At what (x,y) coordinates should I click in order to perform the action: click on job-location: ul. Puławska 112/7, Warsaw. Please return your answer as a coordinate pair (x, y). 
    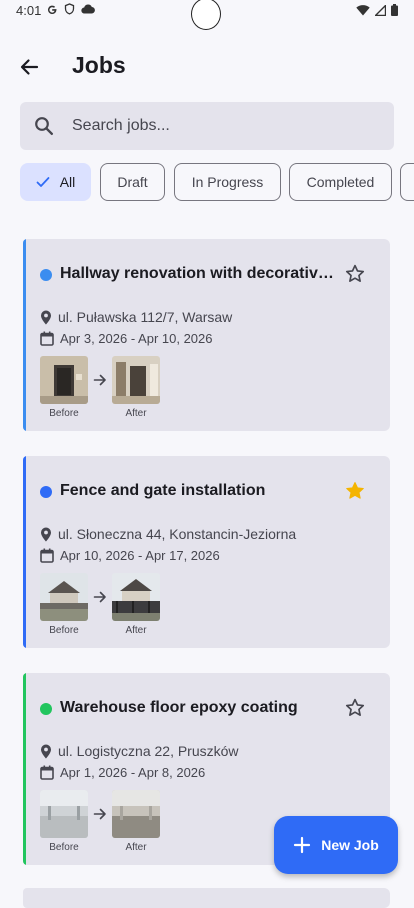
    Looking at the image, I should click on (136, 317).